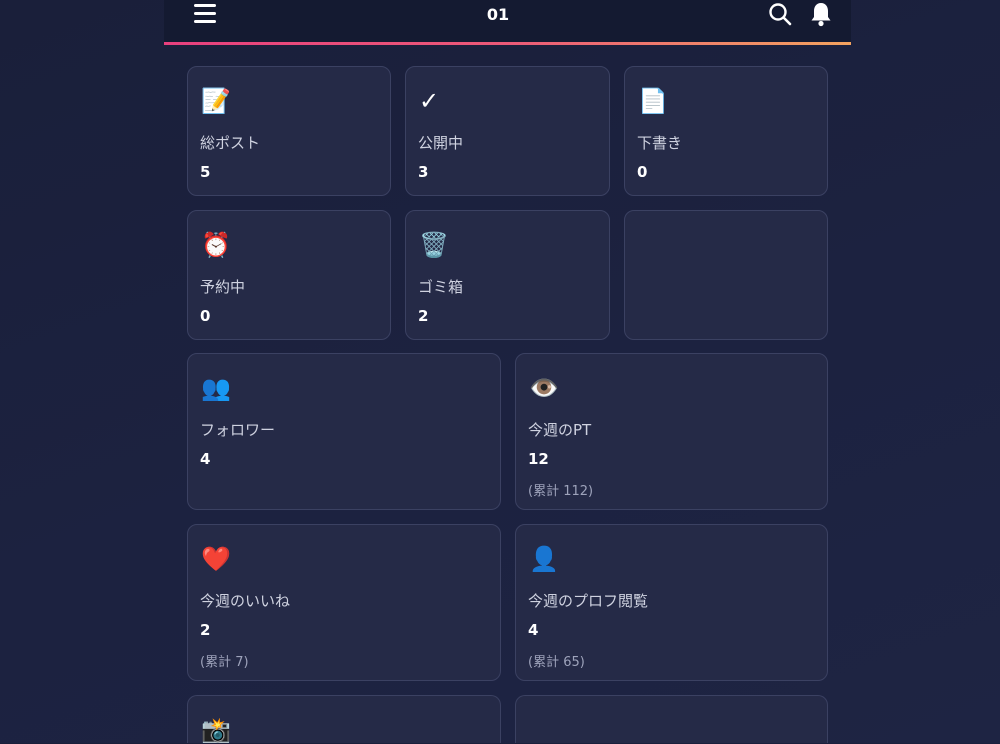 This screenshot has width=1000, height=744. I want to click on stat-label: 下書き, so click(660, 143).